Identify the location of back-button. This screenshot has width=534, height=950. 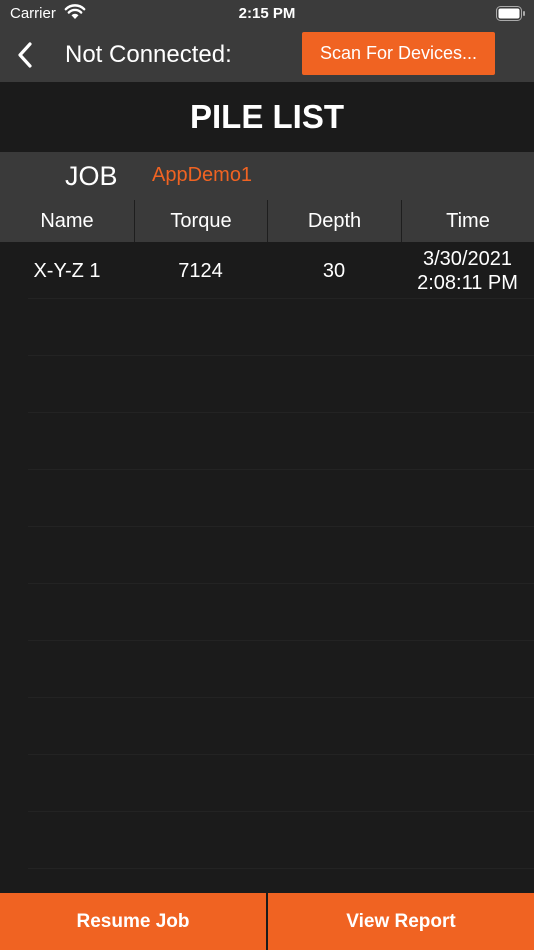
(27, 55).